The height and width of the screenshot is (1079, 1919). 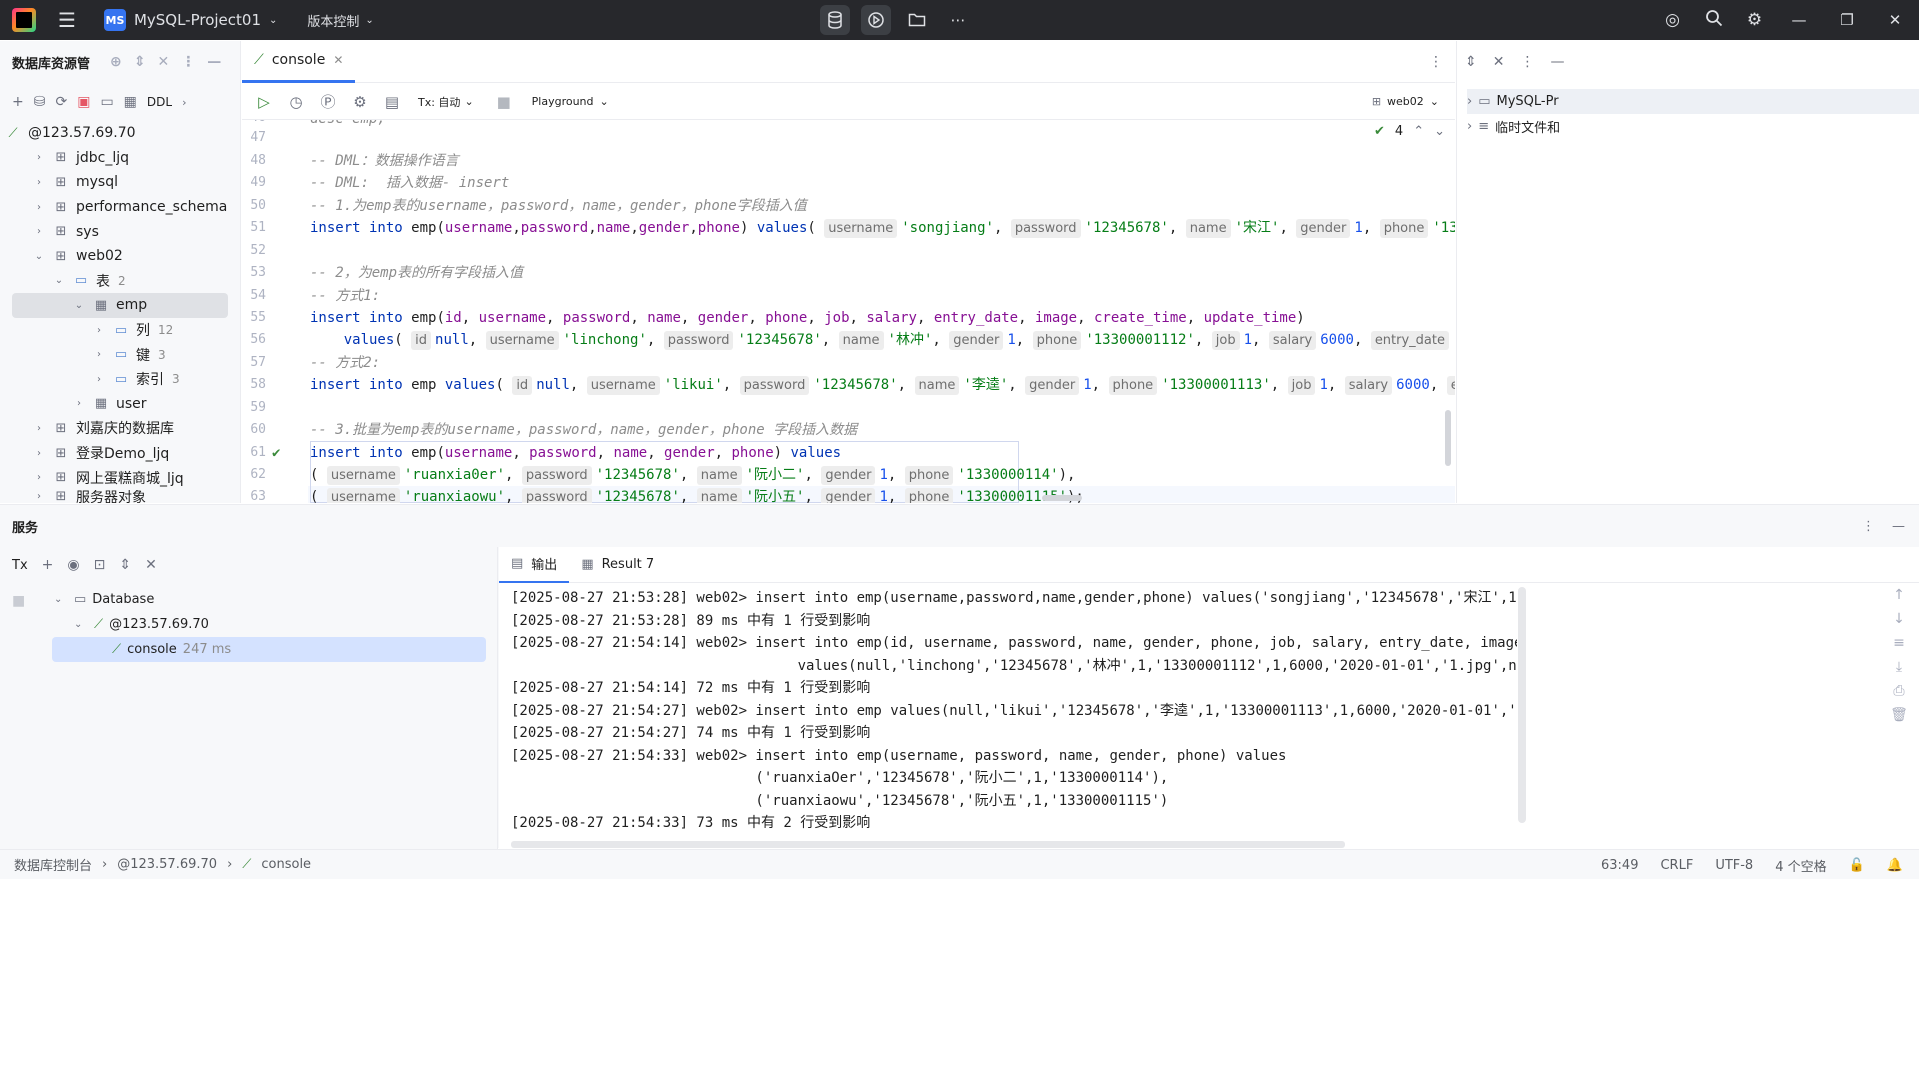 What do you see at coordinates (1899, 595) in the screenshot?
I see `arrow-up-icon: ↑` at bounding box center [1899, 595].